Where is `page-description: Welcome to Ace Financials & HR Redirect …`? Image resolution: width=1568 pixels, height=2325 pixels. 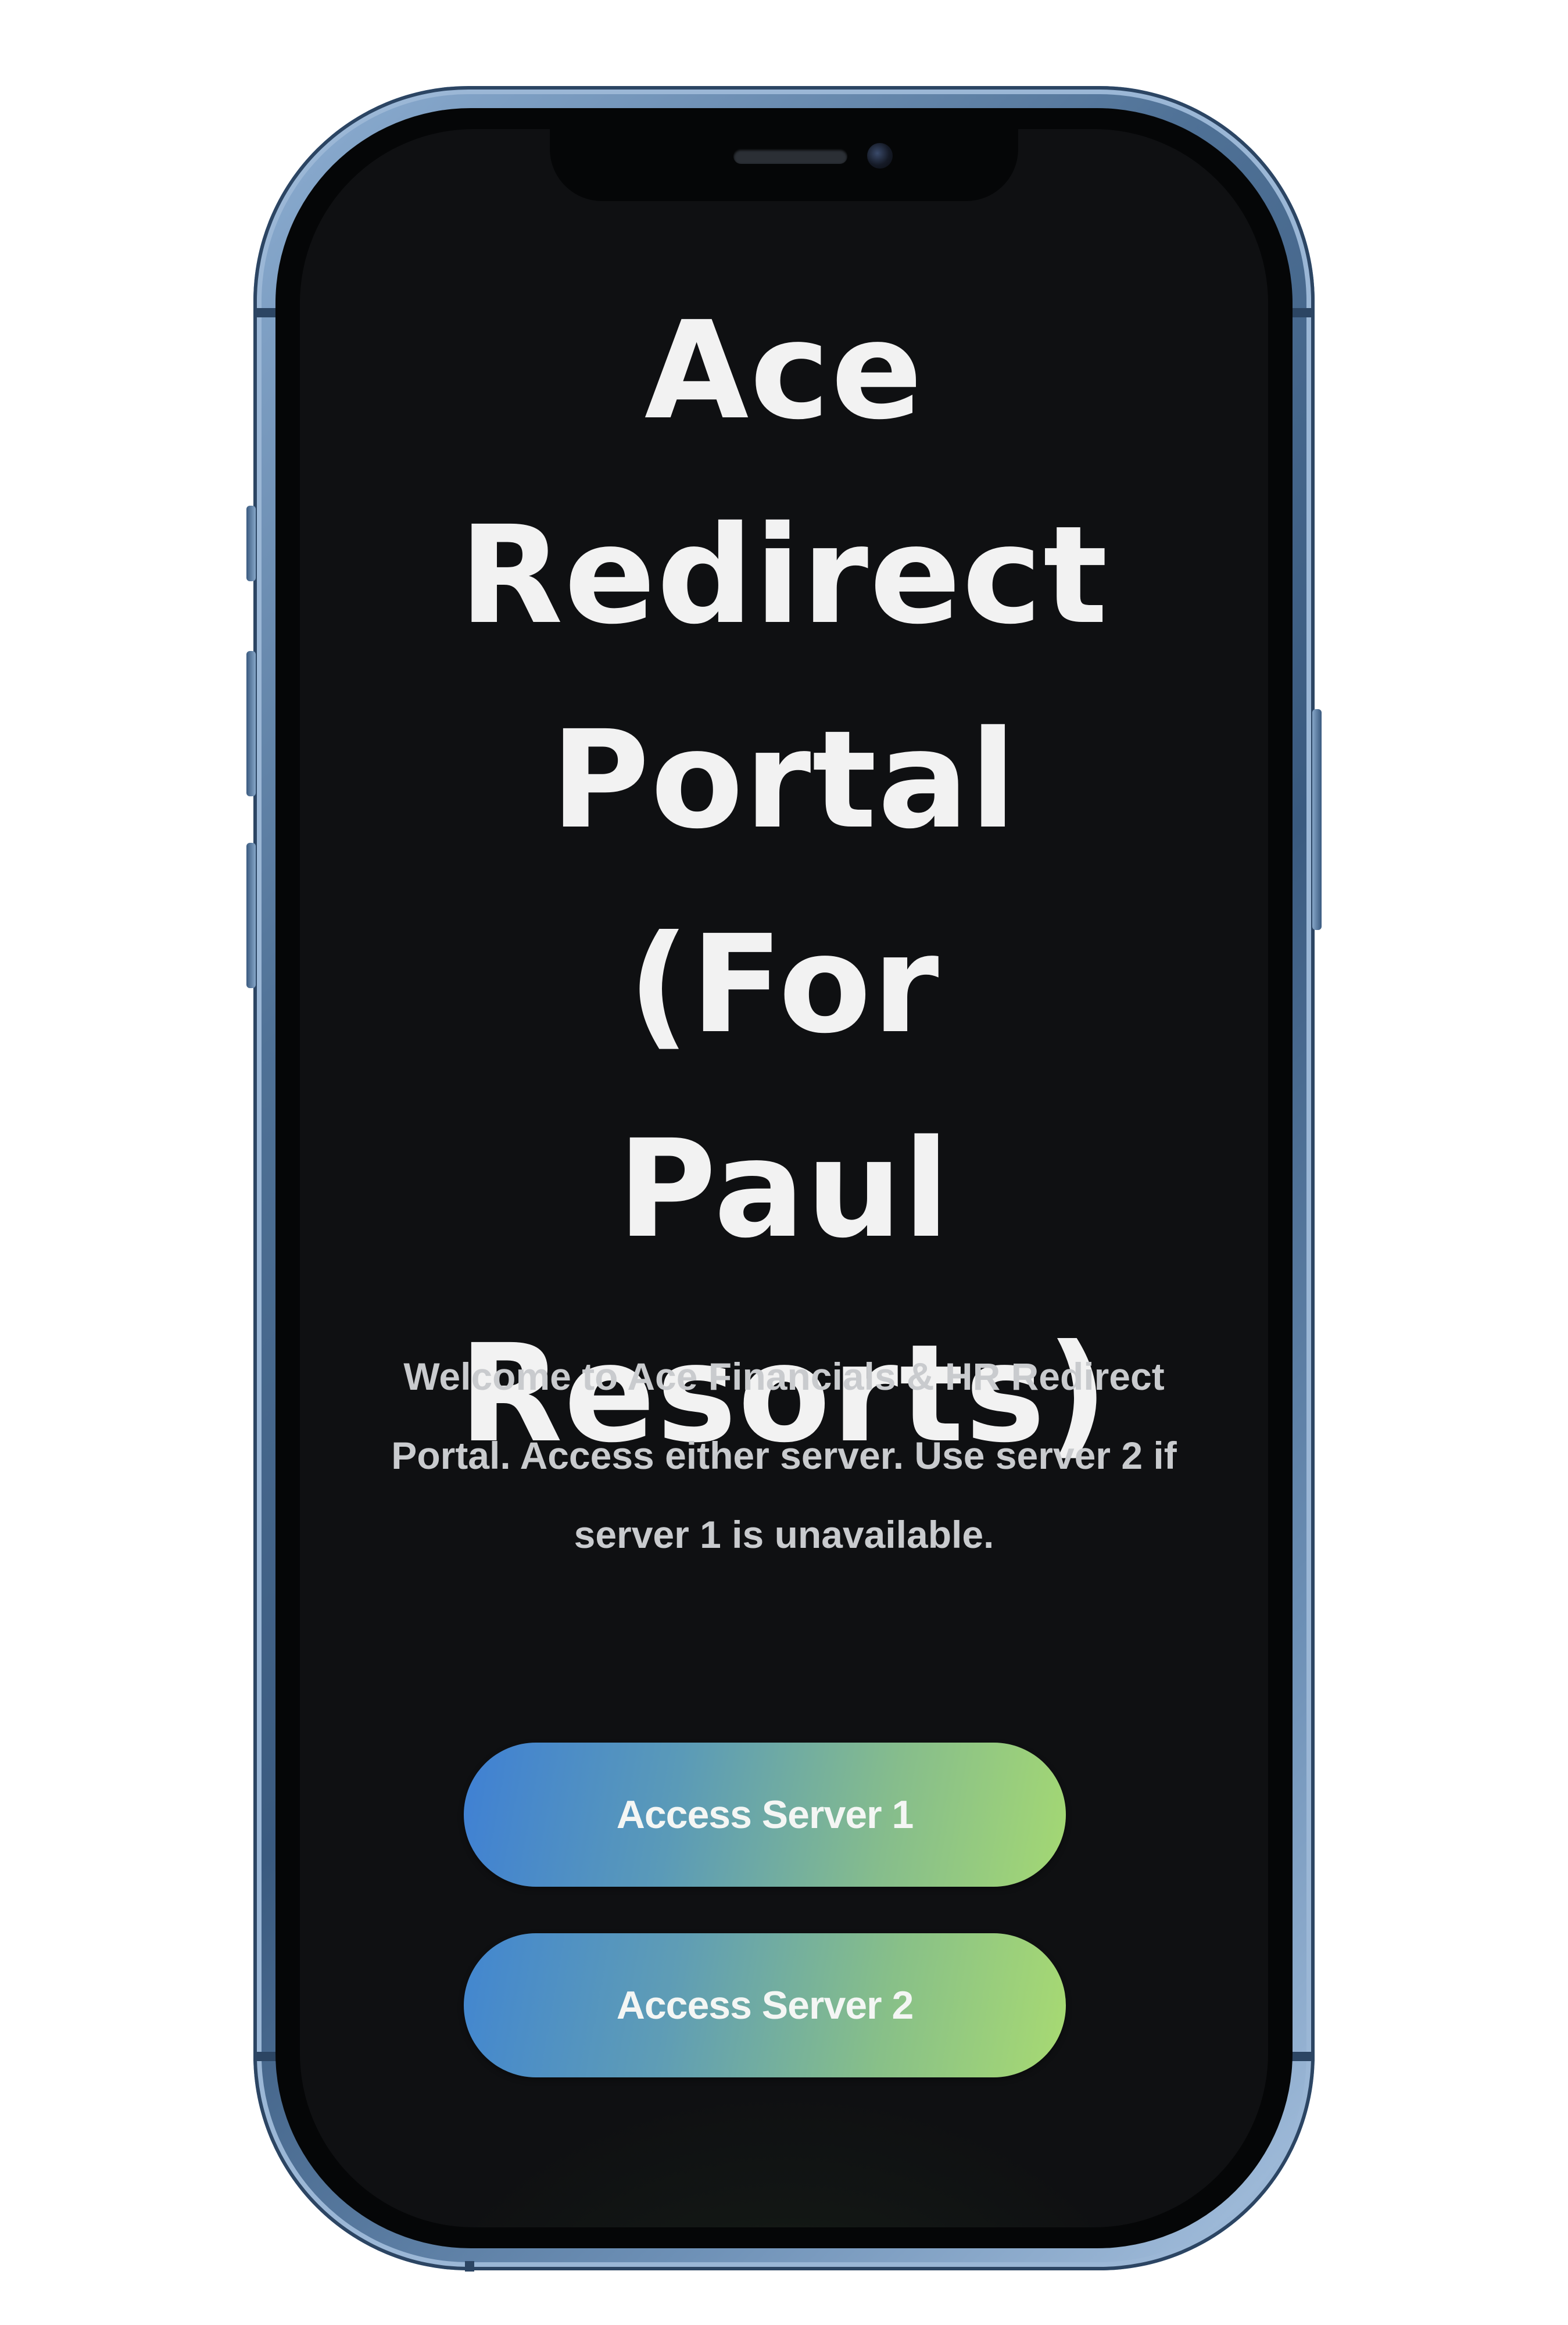 page-description: Welcome to Ace Financials & HR Redirect … is located at coordinates (784, 1455).